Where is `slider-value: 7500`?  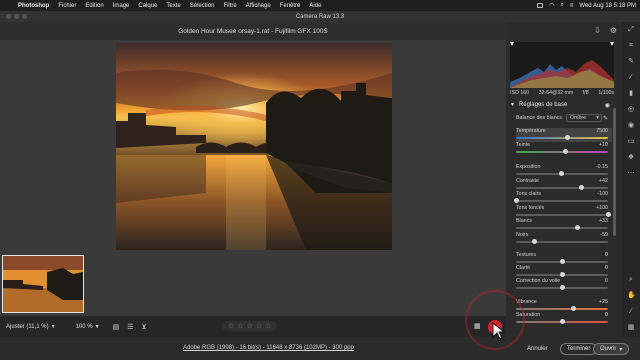
slider-value: 7500 is located at coordinates (602, 131).